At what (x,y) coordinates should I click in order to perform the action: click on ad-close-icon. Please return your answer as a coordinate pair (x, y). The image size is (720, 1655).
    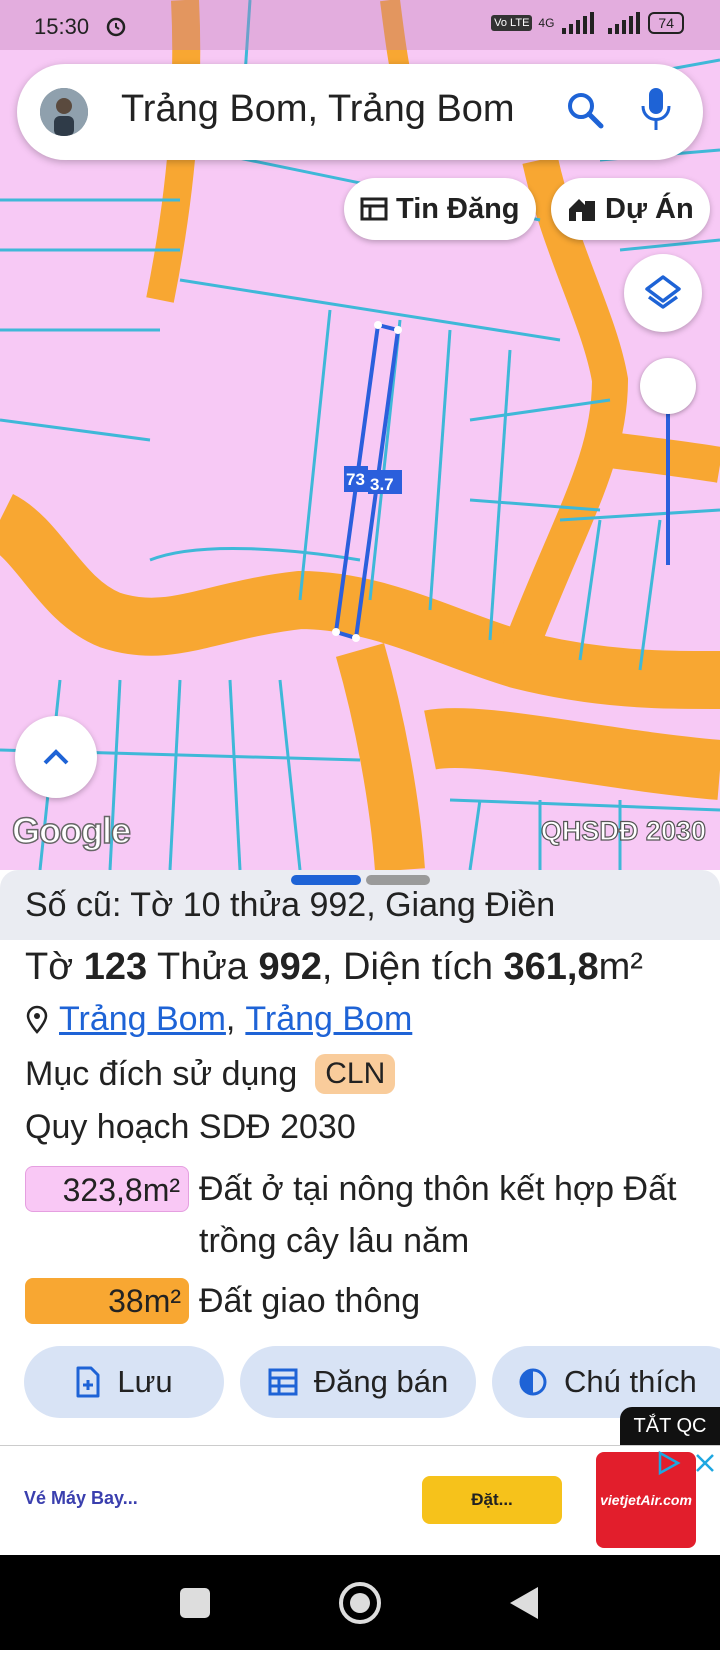
    Looking at the image, I should click on (705, 1463).